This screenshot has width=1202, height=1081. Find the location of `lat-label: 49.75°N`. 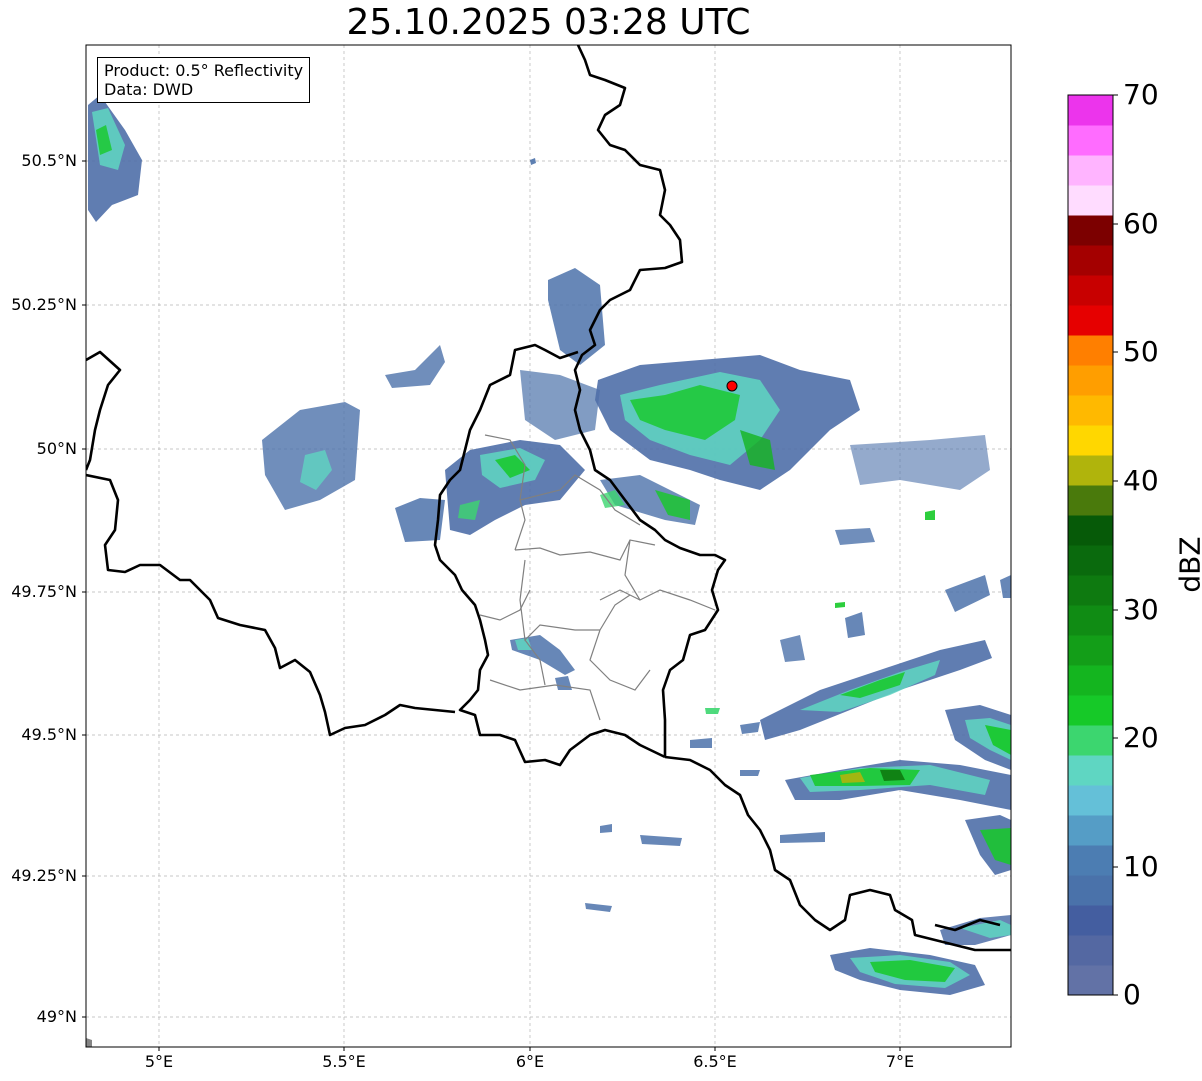

lat-label: 49.75°N is located at coordinates (44, 591).